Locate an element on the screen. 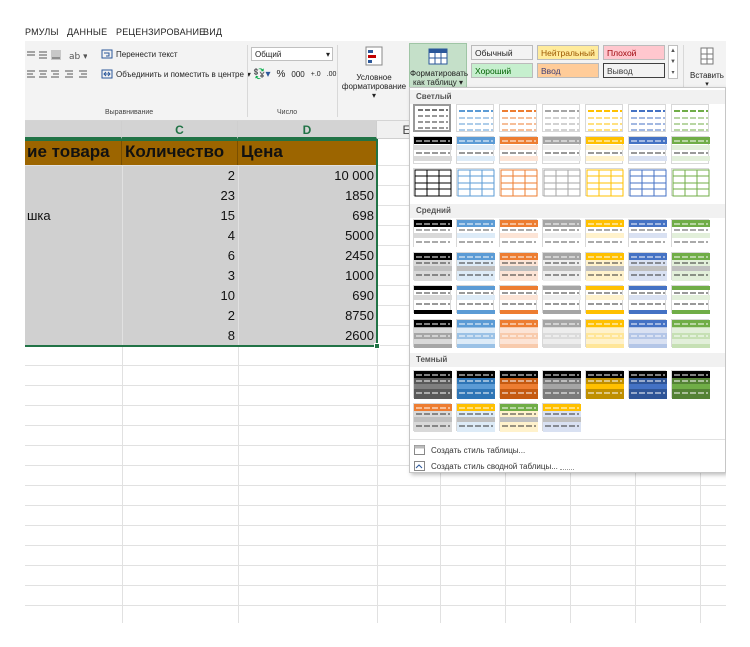 The image size is (750, 647). table-cell-price: 690 is located at coordinates (308, 296).